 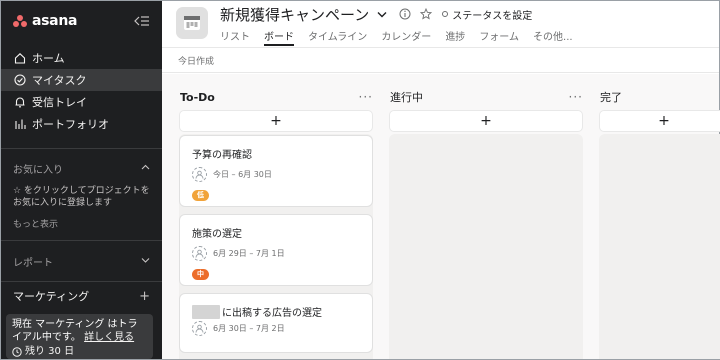 I want to click on trial-text: 現在 マーケティング はトライアル中です。 詳しく見る, so click(x=79, y=331).